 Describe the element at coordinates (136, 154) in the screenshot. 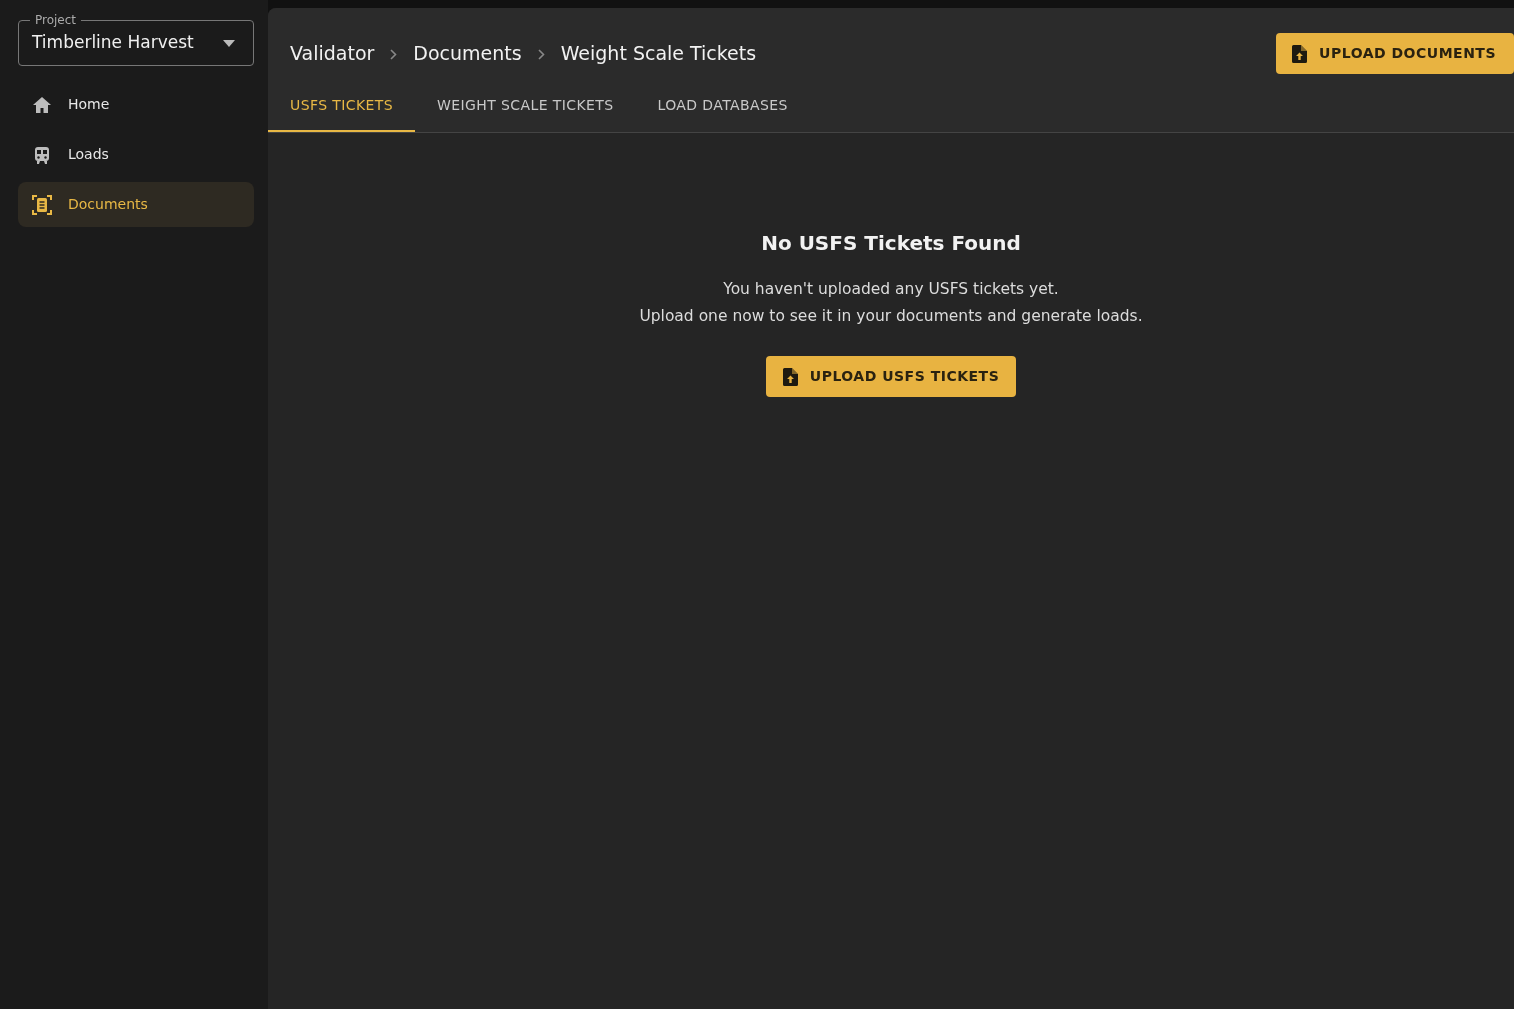

I see `sidebar-item: Loads` at that location.